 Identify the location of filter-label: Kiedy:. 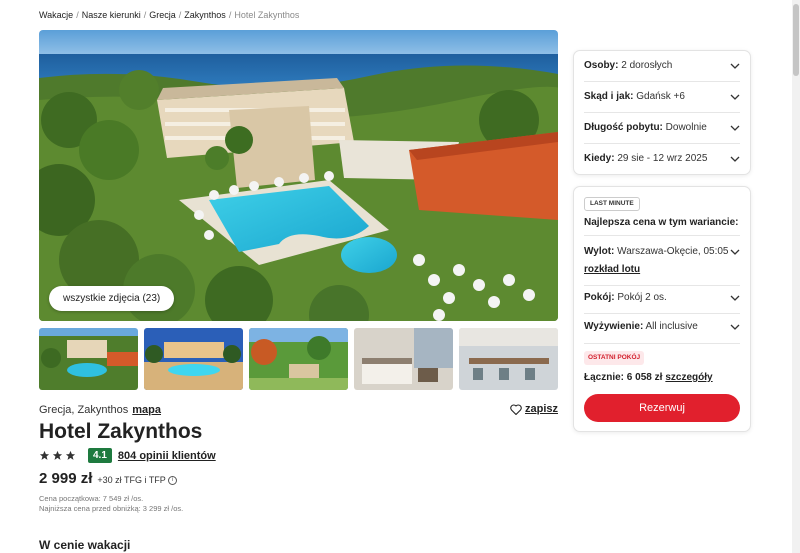
(599, 158).